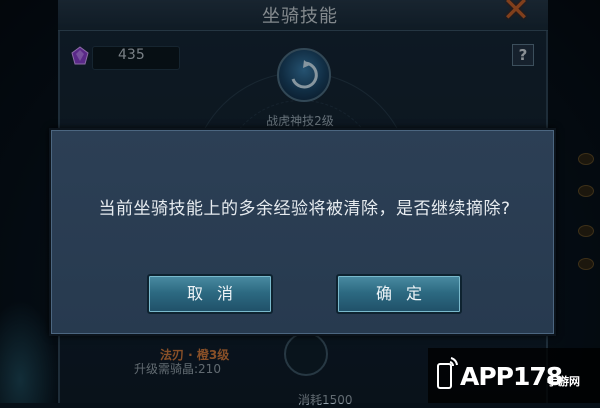  What do you see at coordinates (399, 294) in the screenshot?
I see `confirm-button: 确定` at bounding box center [399, 294].